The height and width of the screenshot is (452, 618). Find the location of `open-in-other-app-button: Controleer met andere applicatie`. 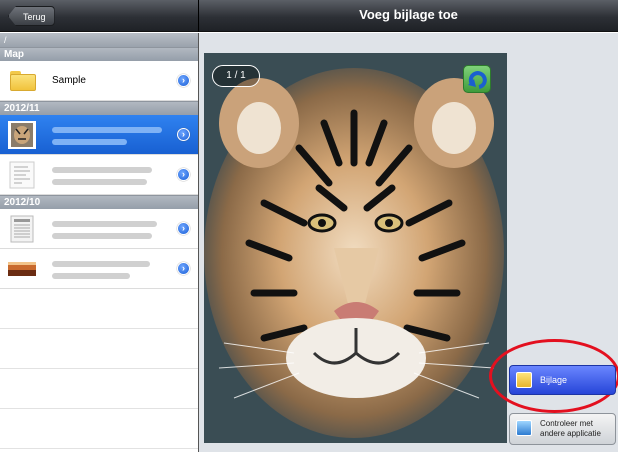

open-in-other-app-button: Controleer met andere applicatie is located at coordinates (562, 429).